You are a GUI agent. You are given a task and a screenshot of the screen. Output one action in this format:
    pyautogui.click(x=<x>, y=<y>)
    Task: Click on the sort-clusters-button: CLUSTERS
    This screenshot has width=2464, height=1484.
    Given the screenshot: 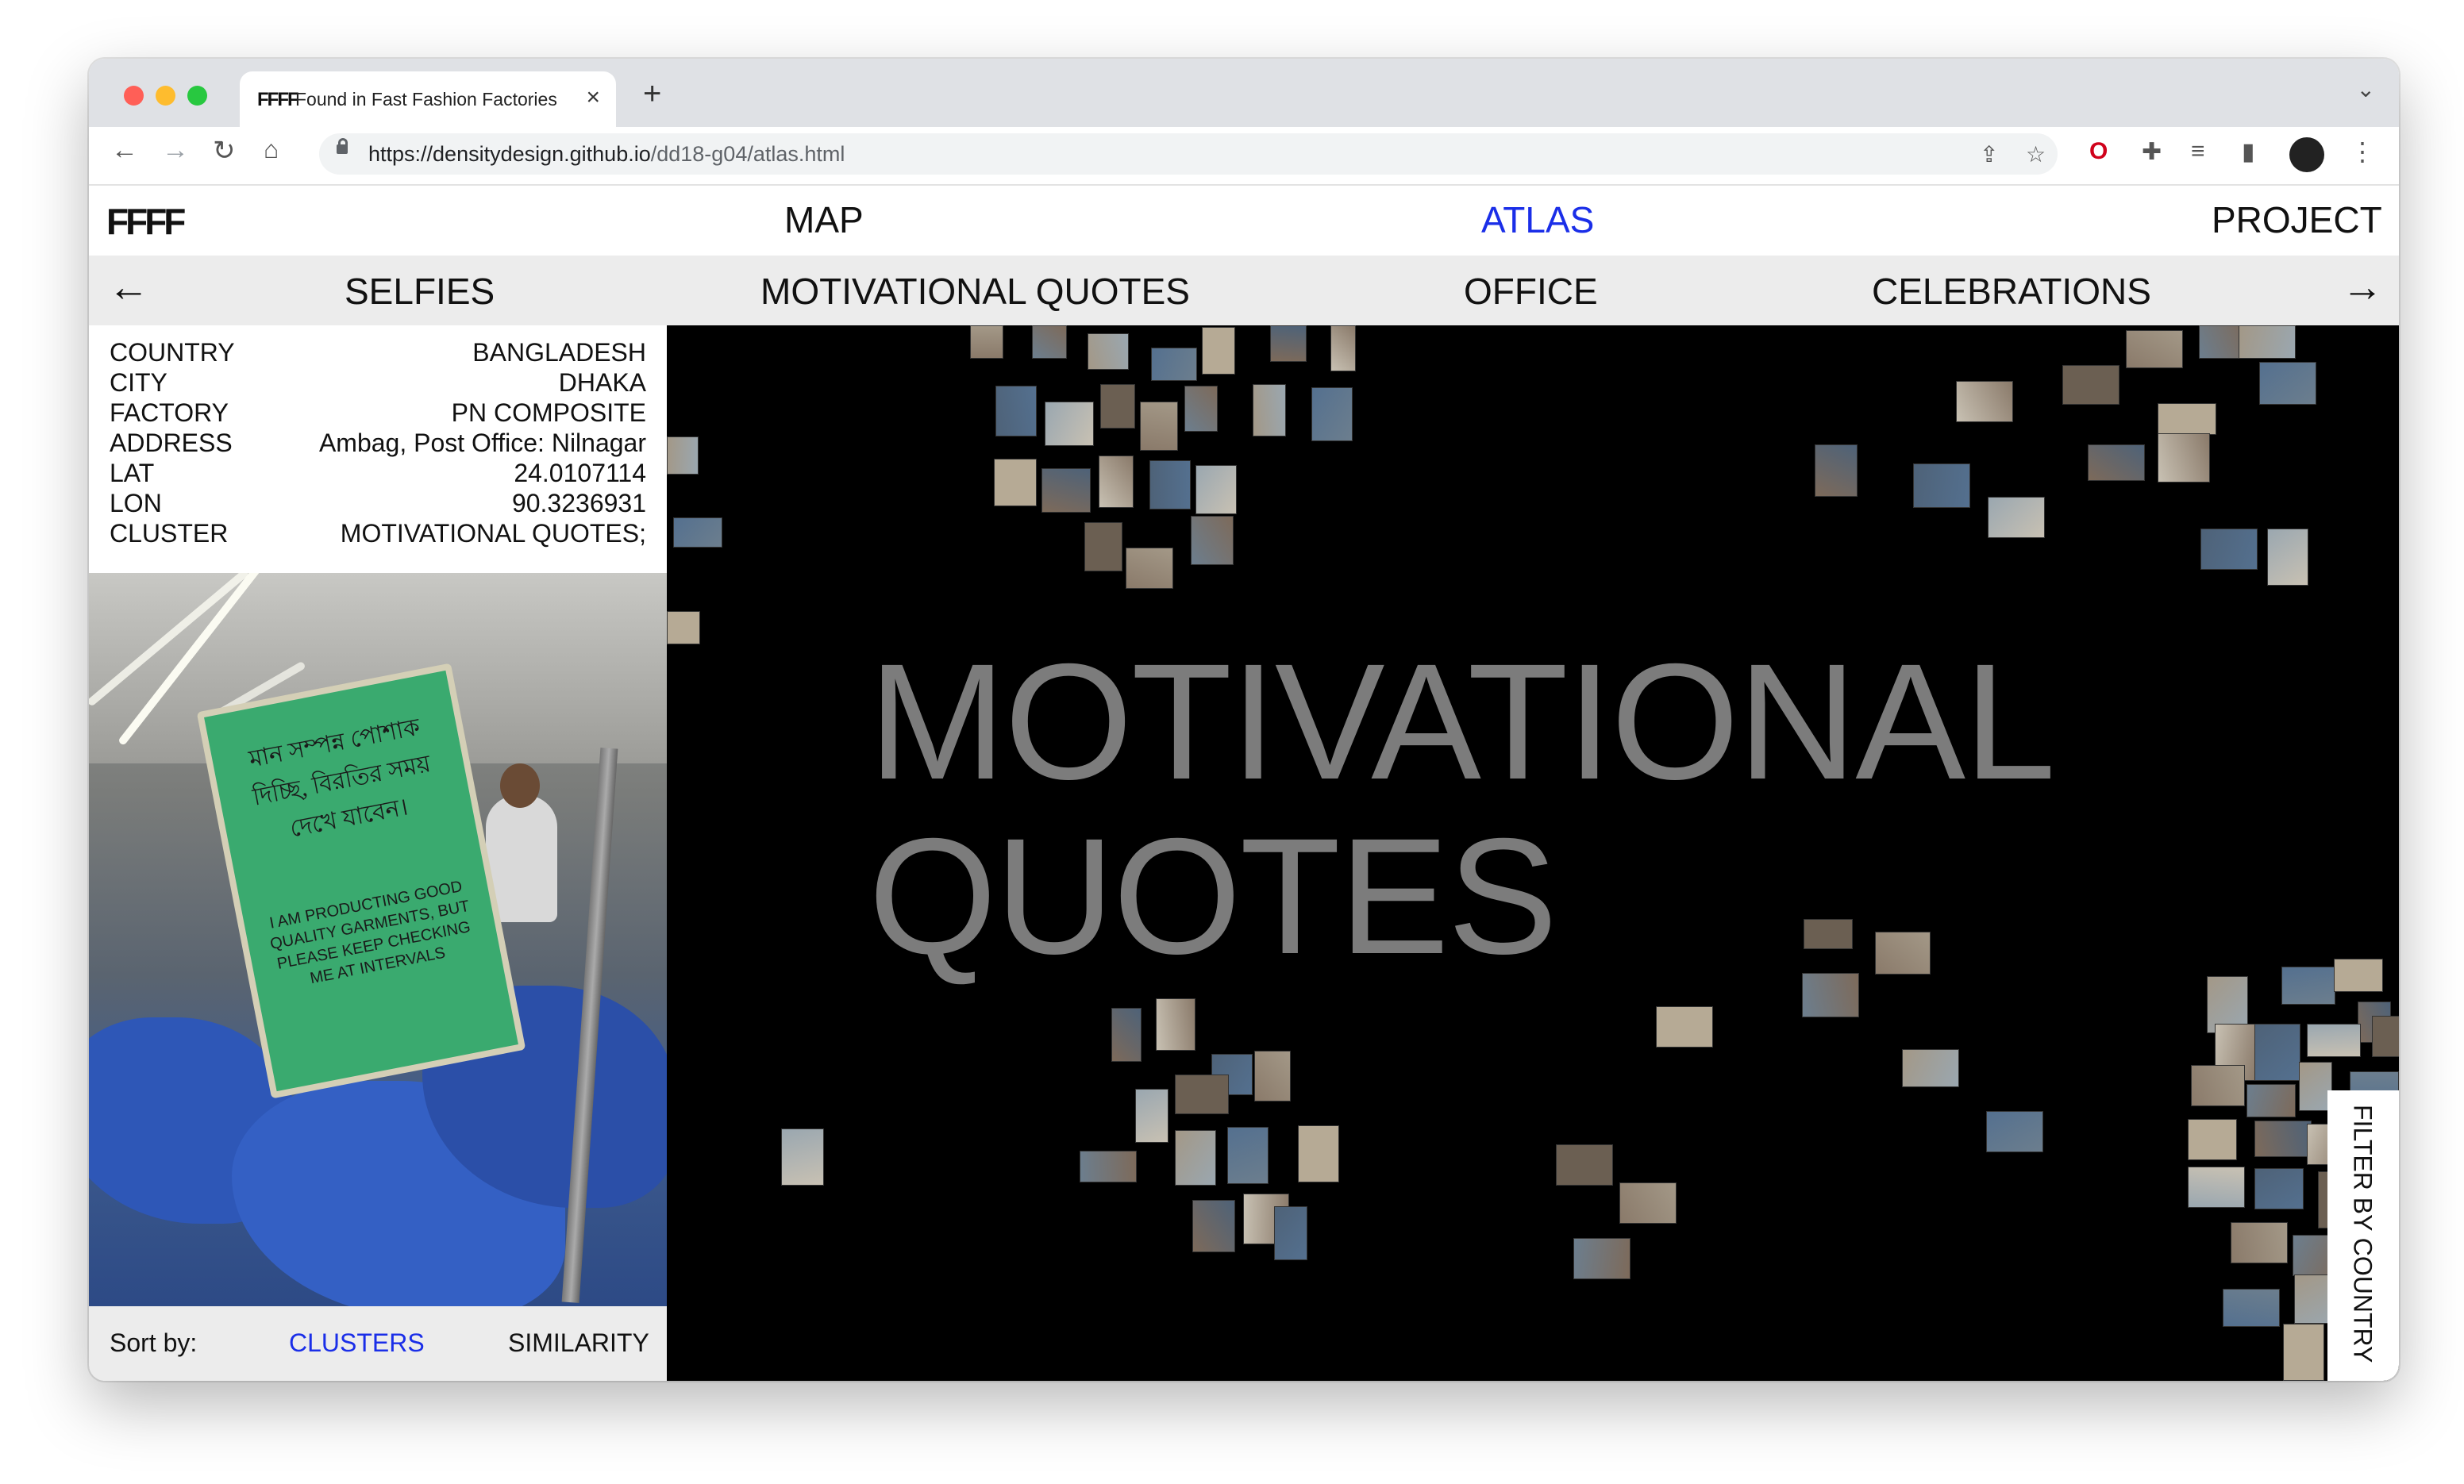 What is the action you would take?
    pyautogui.click(x=357, y=1343)
    